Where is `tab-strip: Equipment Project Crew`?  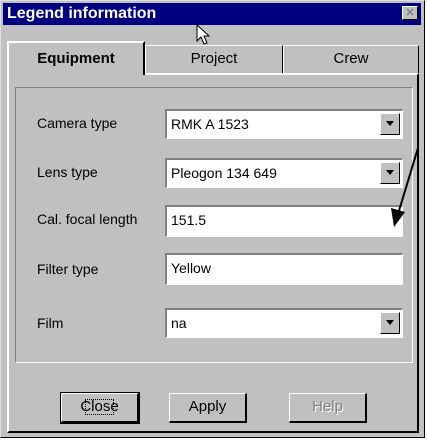
tab-strip: Equipment Project Crew is located at coordinates (213, 58).